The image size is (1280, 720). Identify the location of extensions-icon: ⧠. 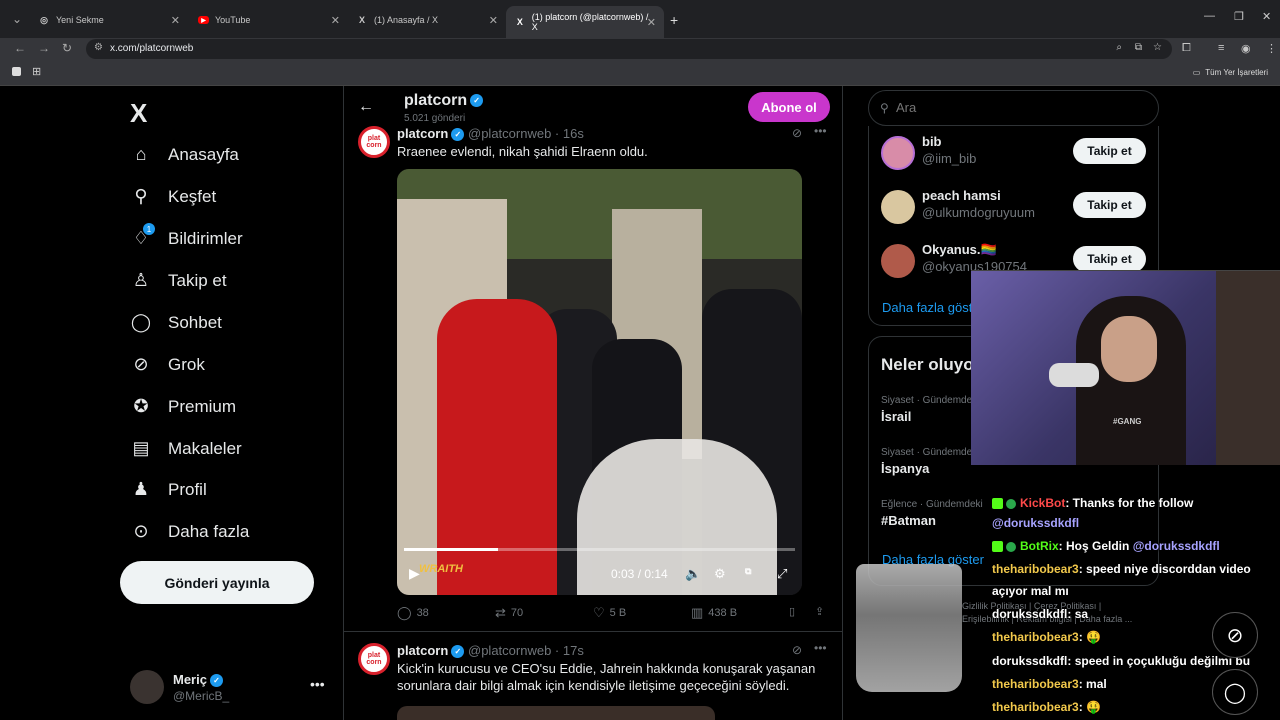
(1186, 48).